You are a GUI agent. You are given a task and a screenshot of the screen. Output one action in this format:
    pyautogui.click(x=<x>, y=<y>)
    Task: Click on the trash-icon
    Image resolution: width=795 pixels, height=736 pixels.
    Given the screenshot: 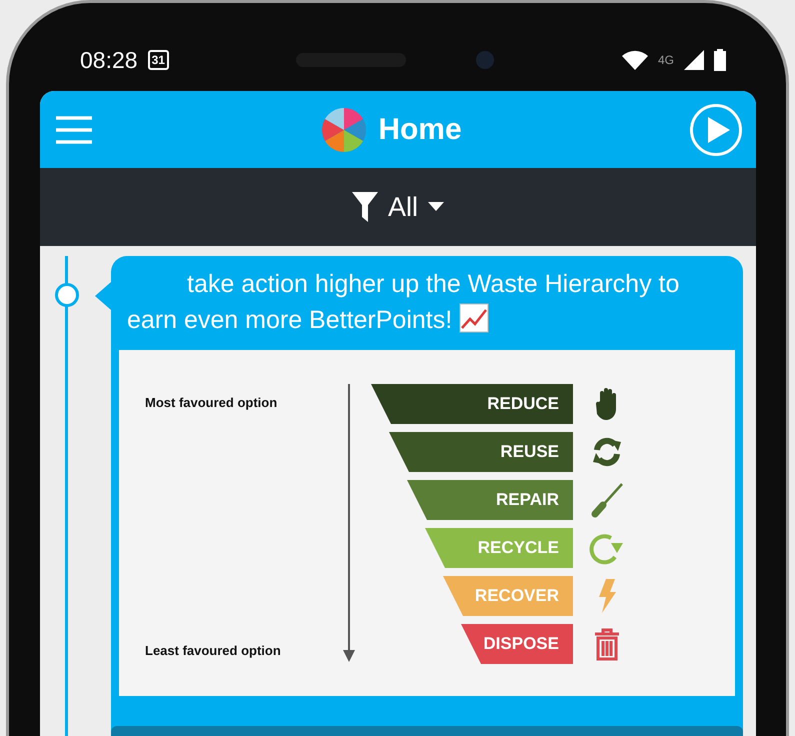 What is the action you would take?
    pyautogui.click(x=607, y=644)
    